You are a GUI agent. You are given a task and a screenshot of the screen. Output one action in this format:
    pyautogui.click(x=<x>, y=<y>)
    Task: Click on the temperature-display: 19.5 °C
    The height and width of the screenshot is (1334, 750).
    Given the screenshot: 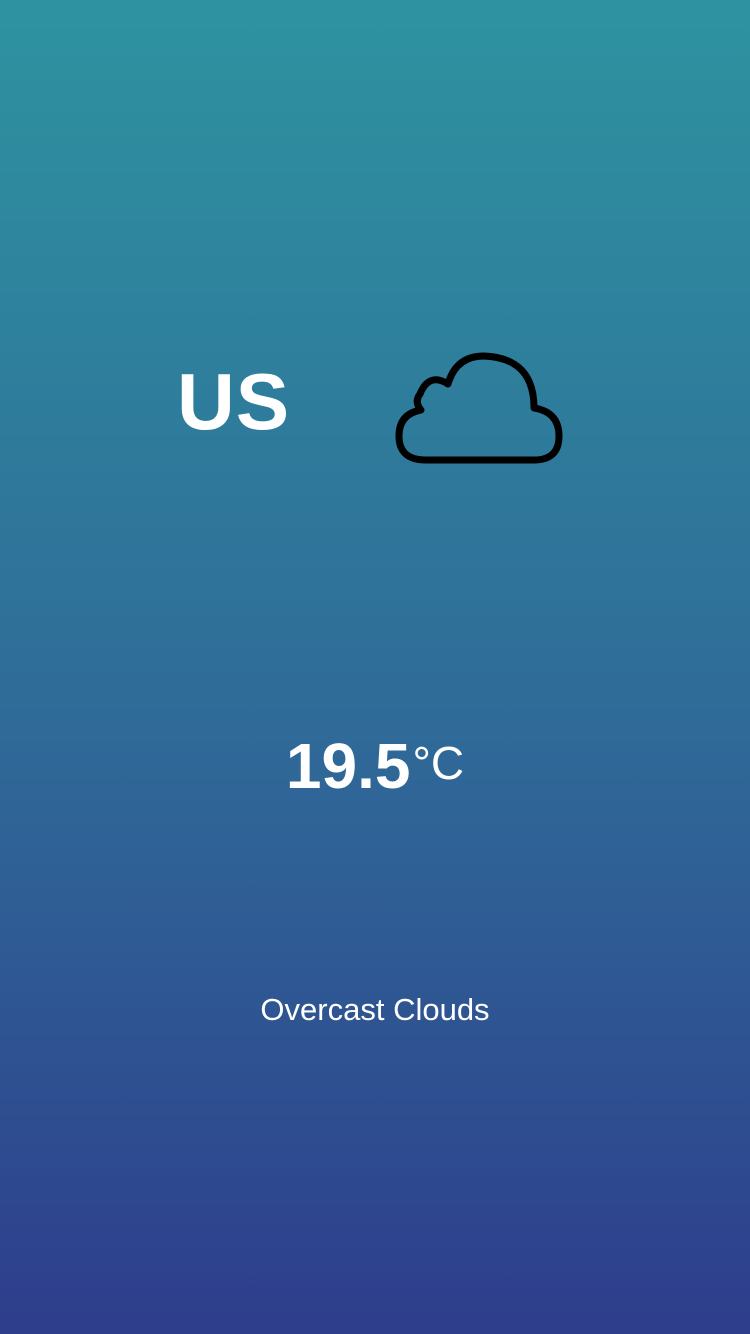 What is the action you would take?
    pyautogui.click(x=375, y=766)
    